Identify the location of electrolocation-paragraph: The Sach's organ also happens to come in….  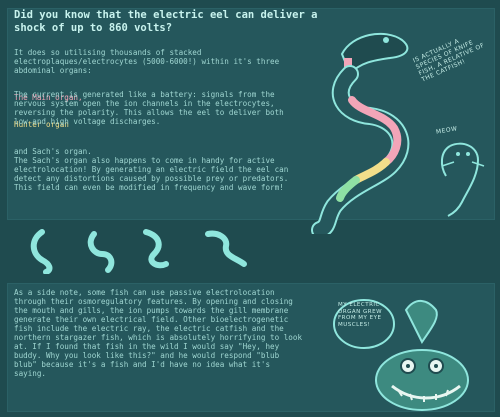
(151, 174).